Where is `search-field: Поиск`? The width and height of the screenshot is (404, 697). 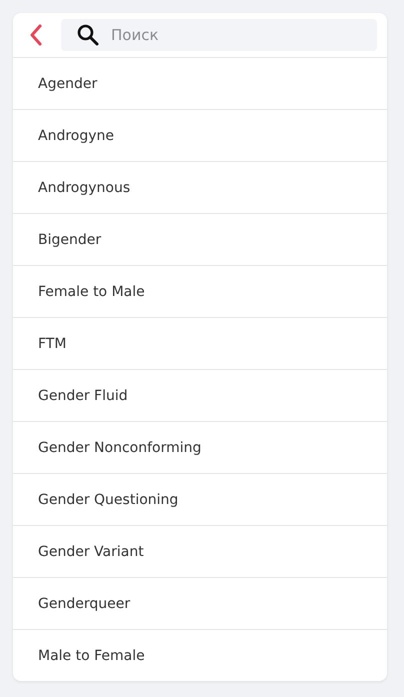
search-field: Поиск is located at coordinates (238, 35).